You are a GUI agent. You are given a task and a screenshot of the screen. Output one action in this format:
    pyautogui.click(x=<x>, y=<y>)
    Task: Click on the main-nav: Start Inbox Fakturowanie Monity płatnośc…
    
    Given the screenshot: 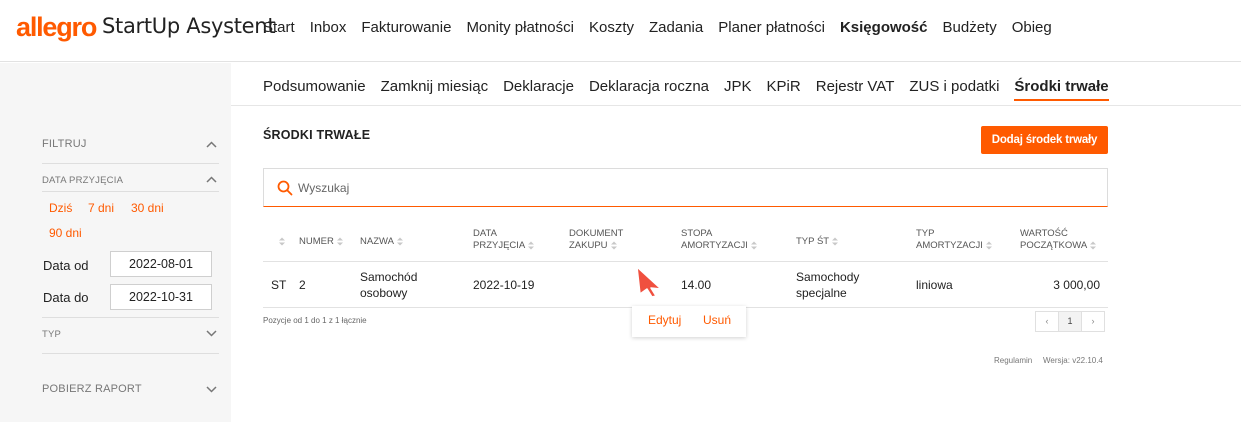 What is the action you would take?
    pyautogui.click(x=665, y=27)
    